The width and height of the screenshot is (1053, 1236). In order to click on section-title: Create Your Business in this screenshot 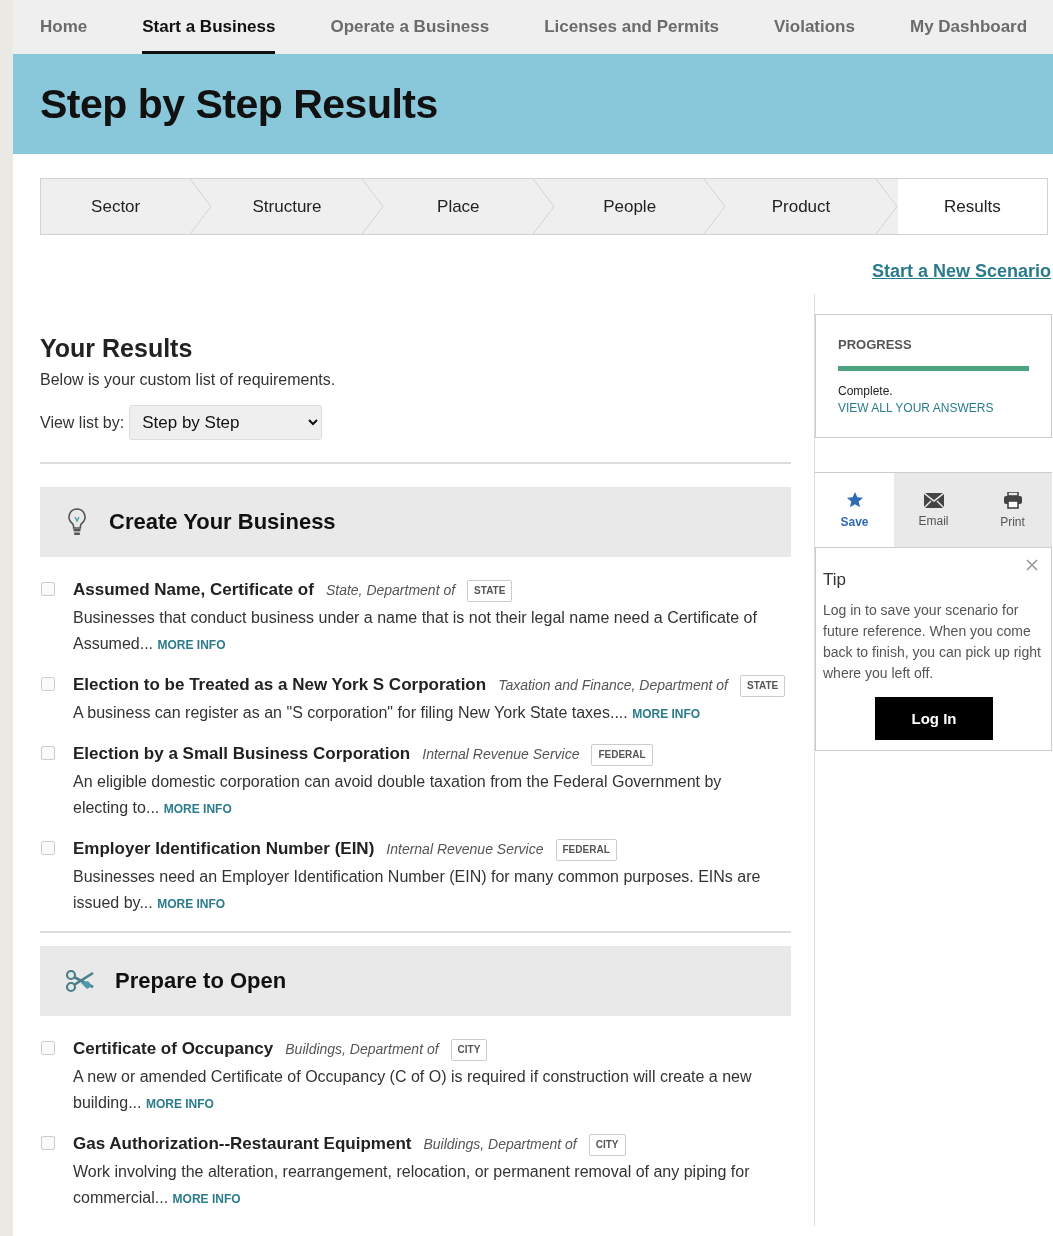, I will do `click(222, 522)`.